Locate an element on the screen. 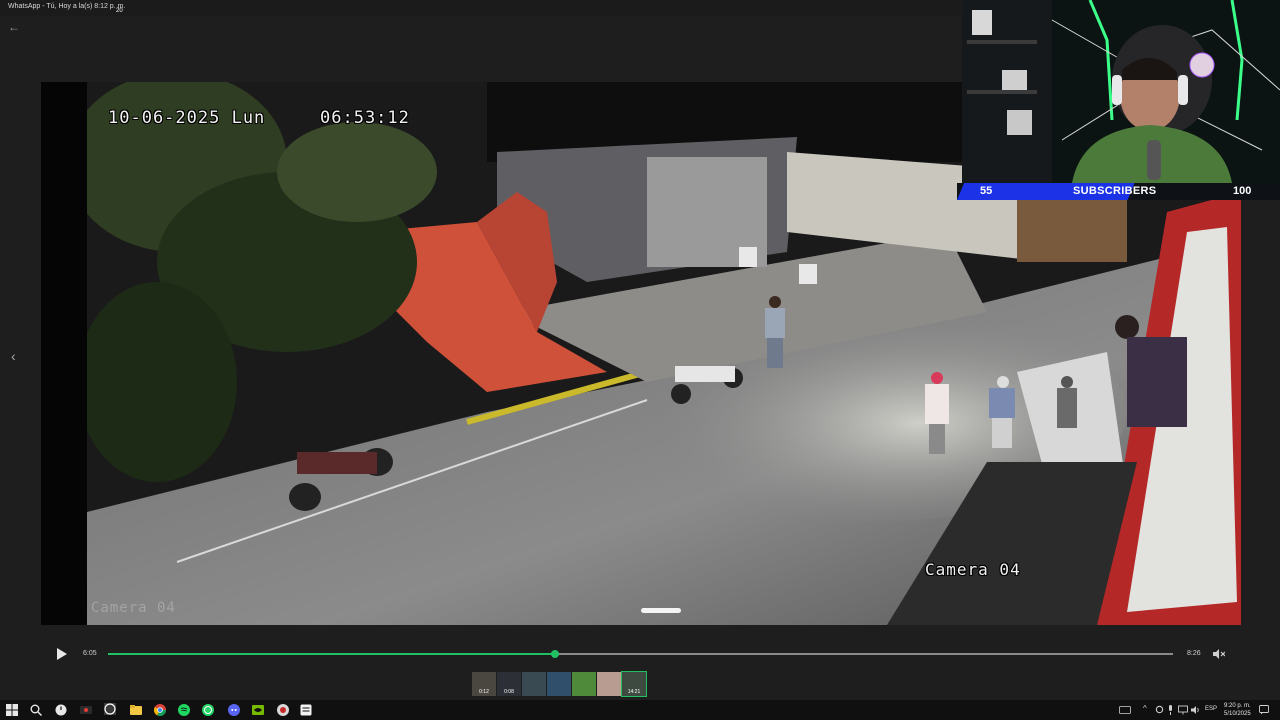 The image size is (1280, 720). subscriber-label: SUBSCRIBERS is located at coordinates (1115, 191).